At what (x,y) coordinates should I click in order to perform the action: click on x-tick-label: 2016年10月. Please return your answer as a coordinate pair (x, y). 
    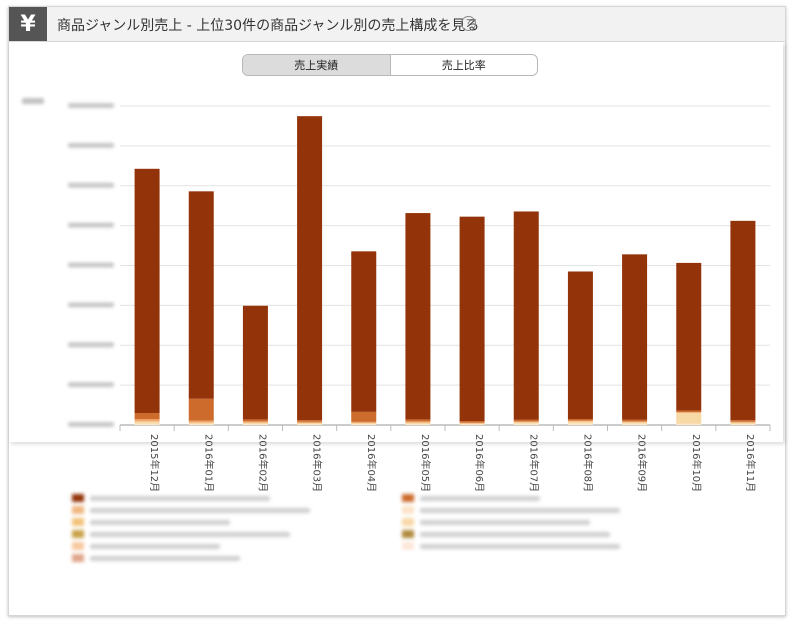
    Looking at the image, I should click on (696, 463).